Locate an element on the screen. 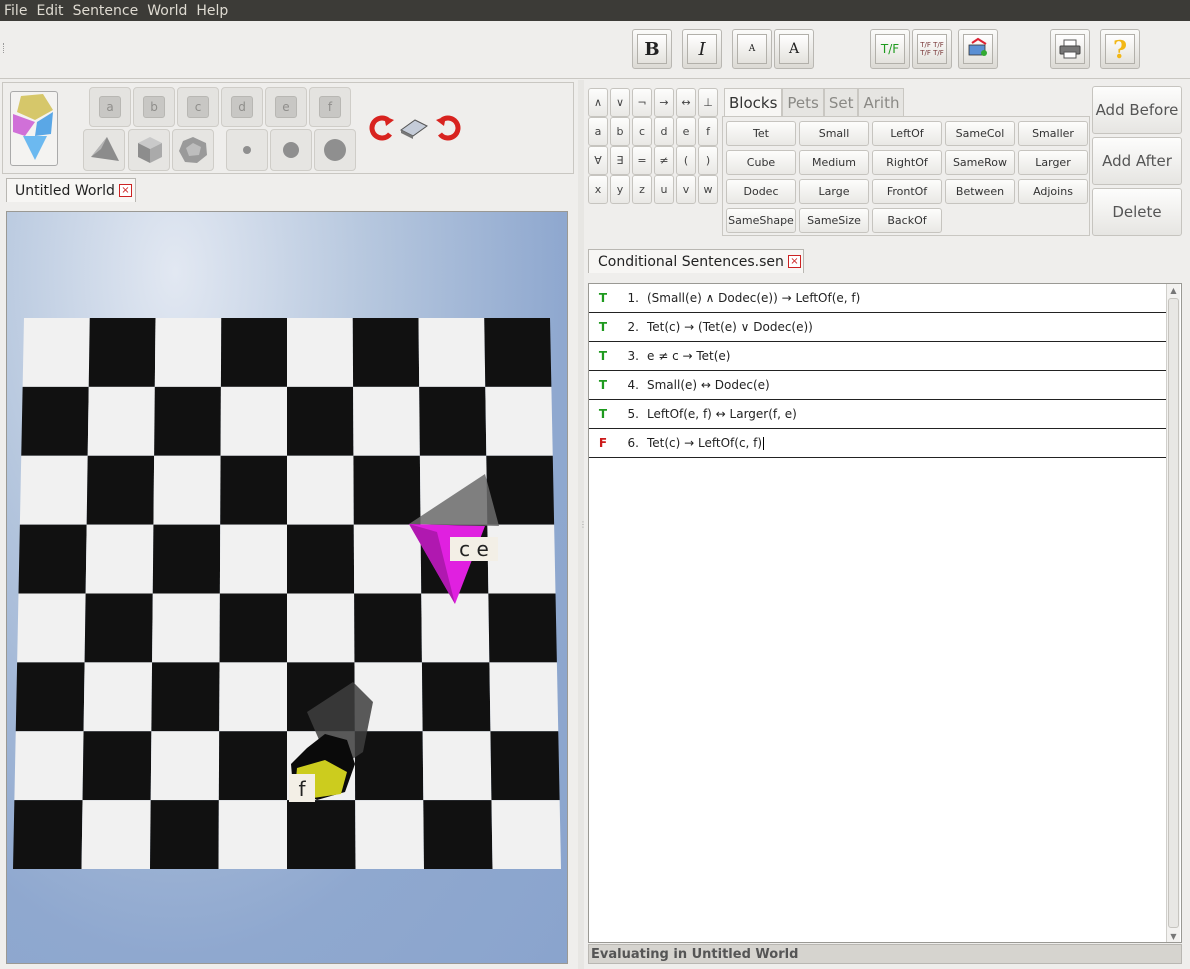 This screenshot has width=1190, height=969. symbol-key: a is located at coordinates (598, 131).